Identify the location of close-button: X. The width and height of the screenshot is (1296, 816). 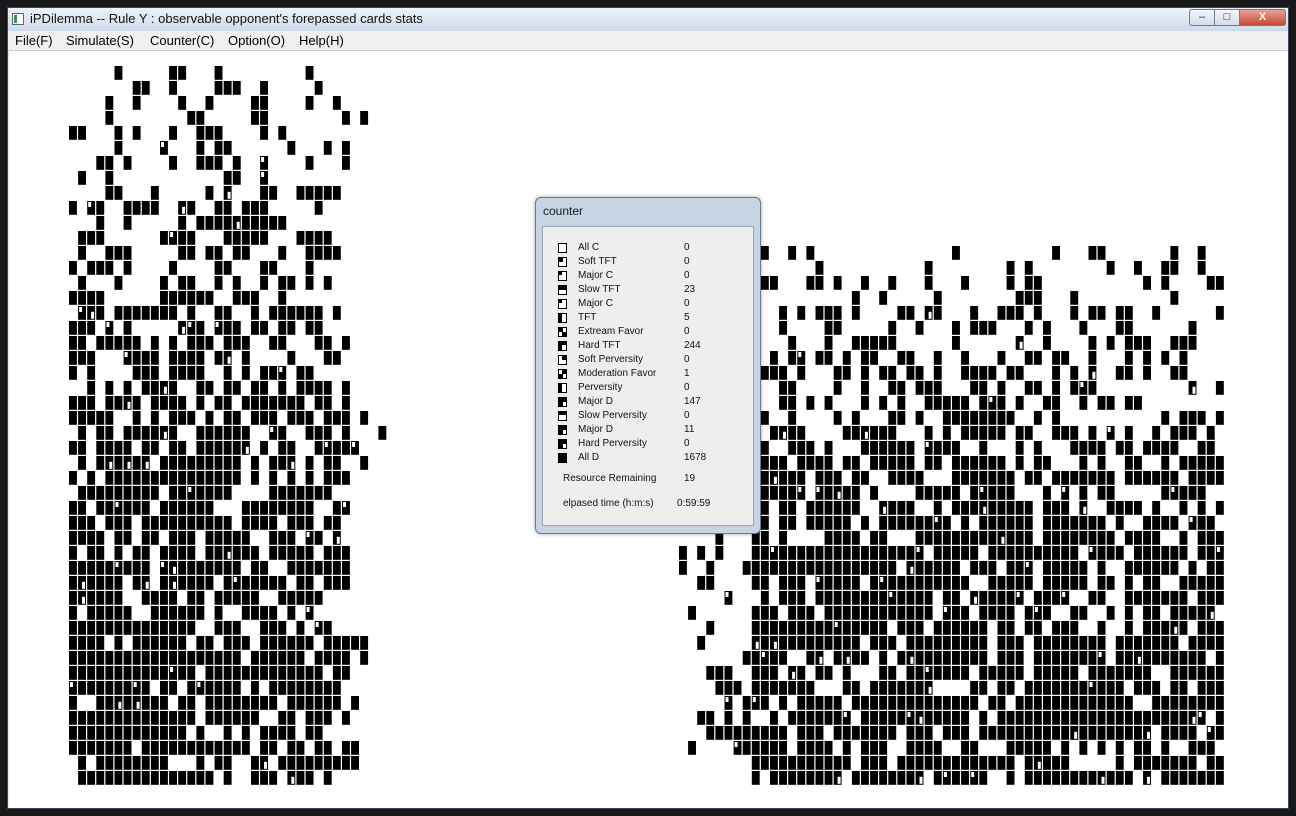
(1263, 17).